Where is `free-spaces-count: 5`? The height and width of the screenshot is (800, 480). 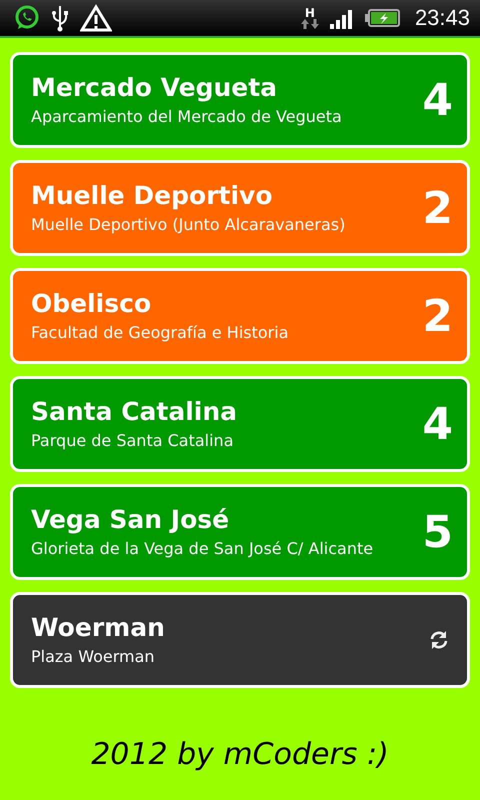 free-spaces-count: 5 is located at coordinates (437, 532).